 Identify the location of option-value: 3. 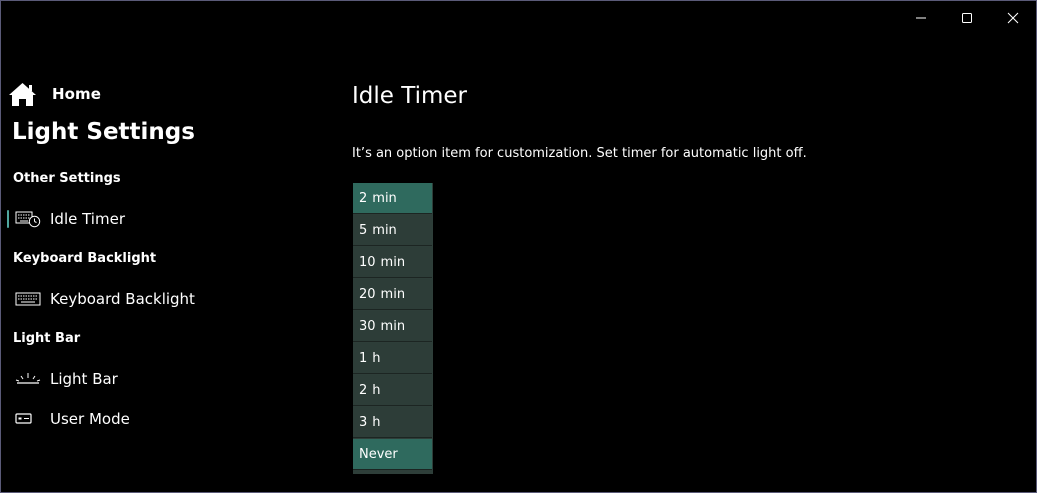
(363, 422).